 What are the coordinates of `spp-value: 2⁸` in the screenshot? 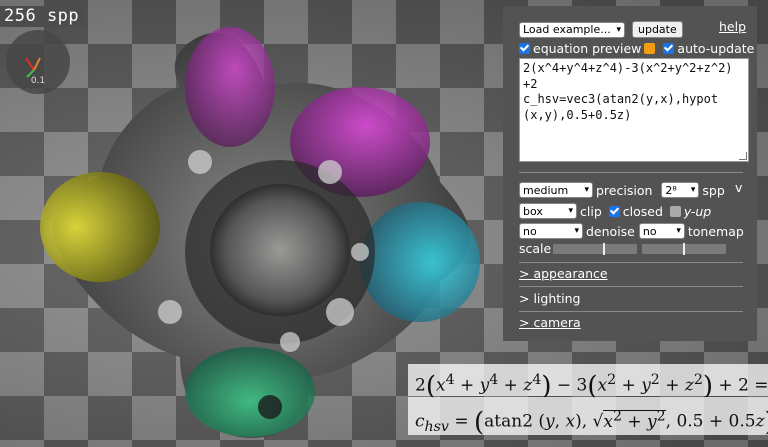 It's located at (671, 190).